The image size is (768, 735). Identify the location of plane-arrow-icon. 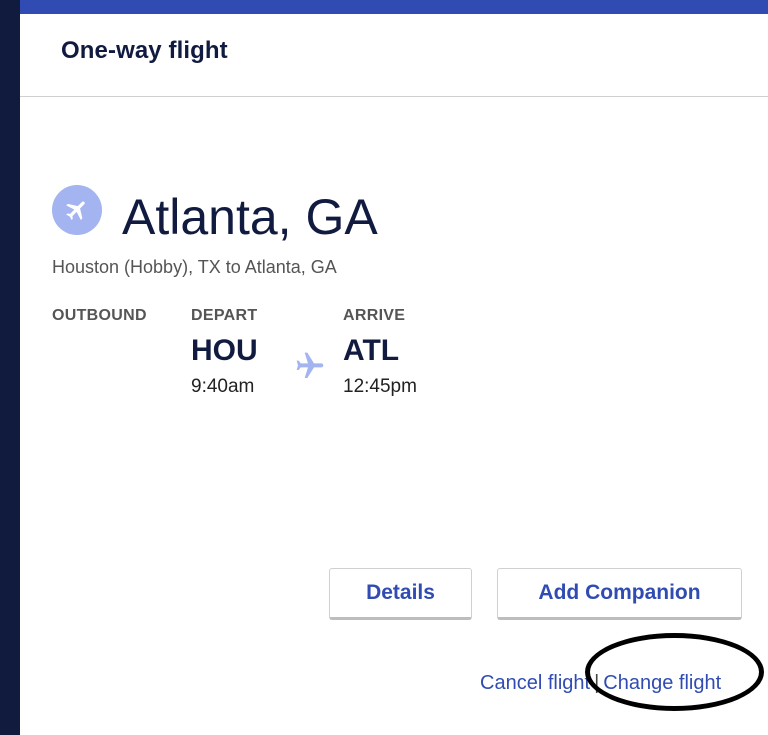
(310, 368).